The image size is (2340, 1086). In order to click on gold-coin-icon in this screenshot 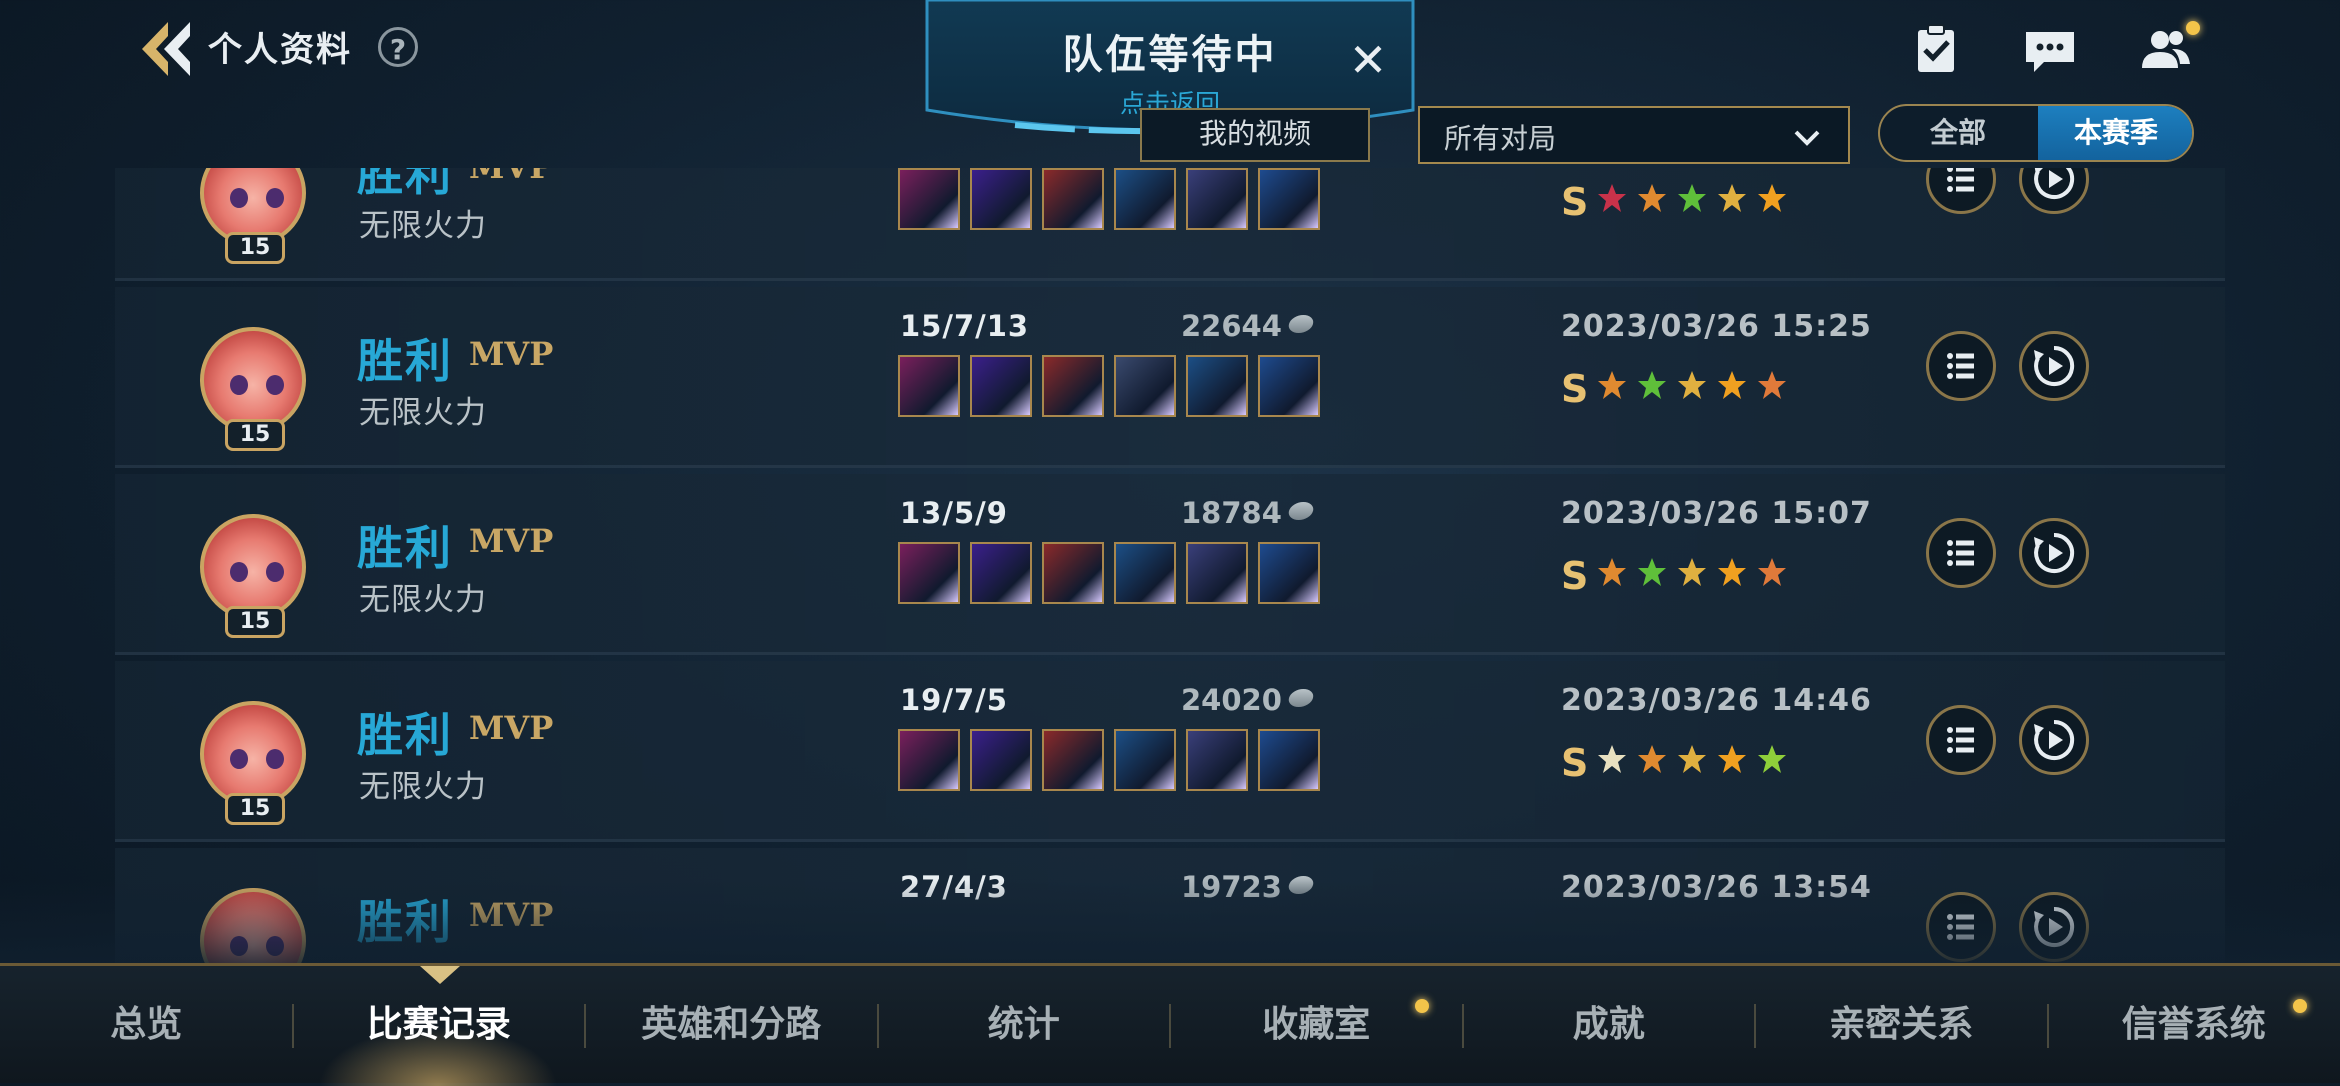, I will do `click(1301, 324)`.